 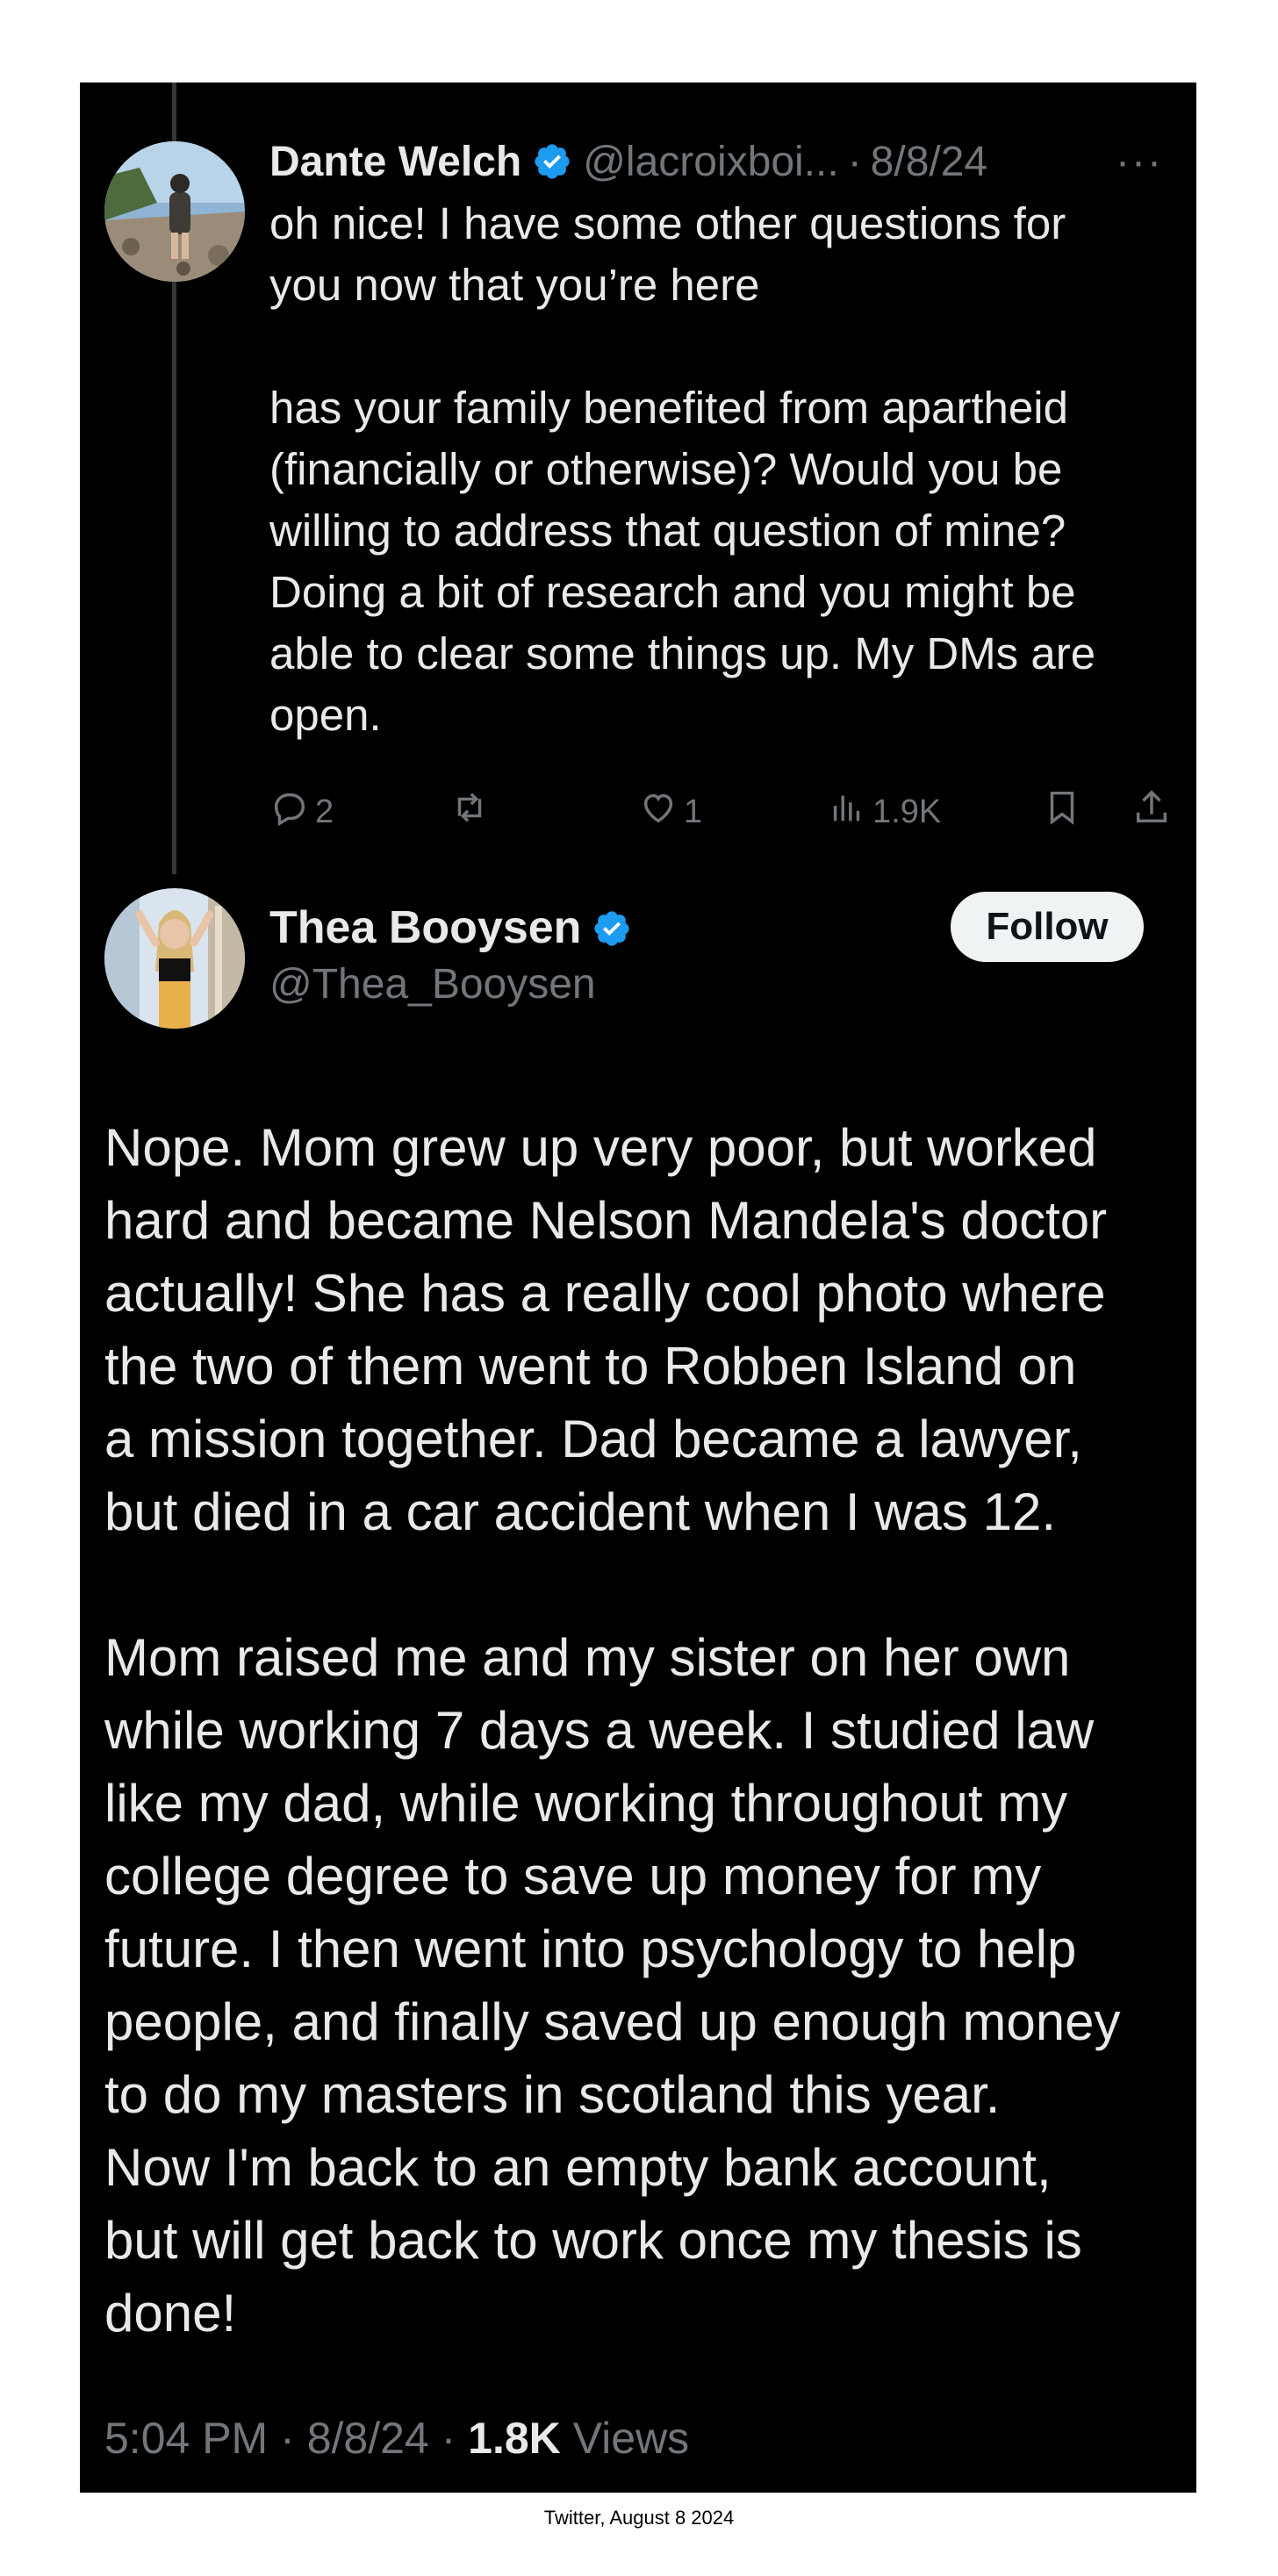 I want to click on tweet-date: 8/8/24, so click(x=368, y=2438).